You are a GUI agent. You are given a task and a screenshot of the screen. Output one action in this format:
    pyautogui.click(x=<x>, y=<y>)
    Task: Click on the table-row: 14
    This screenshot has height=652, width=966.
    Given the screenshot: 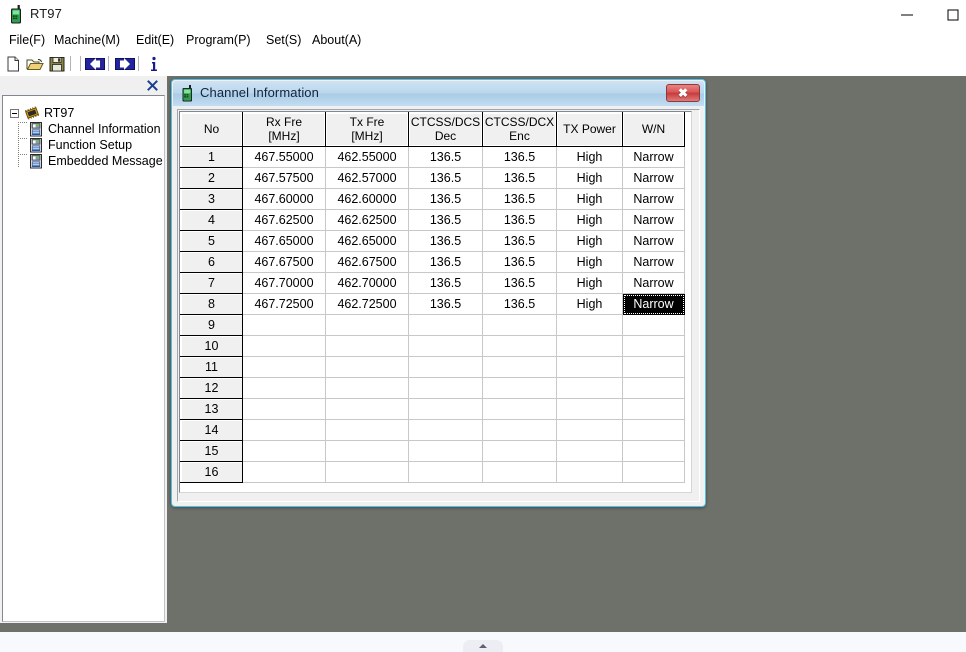 What is the action you would take?
    pyautogui.click(x=432, y=430)
    